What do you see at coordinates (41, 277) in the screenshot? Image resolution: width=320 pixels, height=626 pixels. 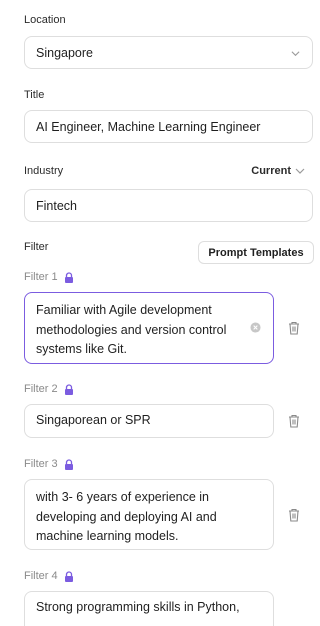 I see `filter-1-label-text: Filter 1` at bounding box center [41, 277].